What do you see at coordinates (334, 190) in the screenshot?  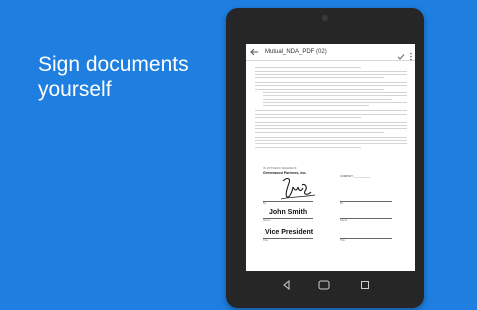 I see `signature-row: By: COMPANY: ___________ By:` at bounding box center [334, 190].